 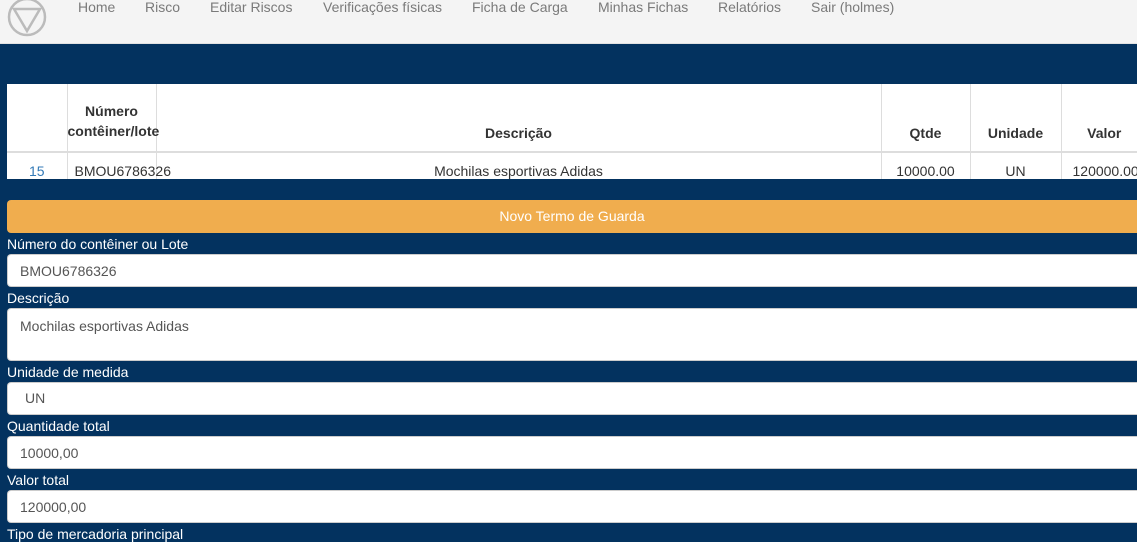 I want to click on row-unidade: UN, so click(x=1015, y=165).